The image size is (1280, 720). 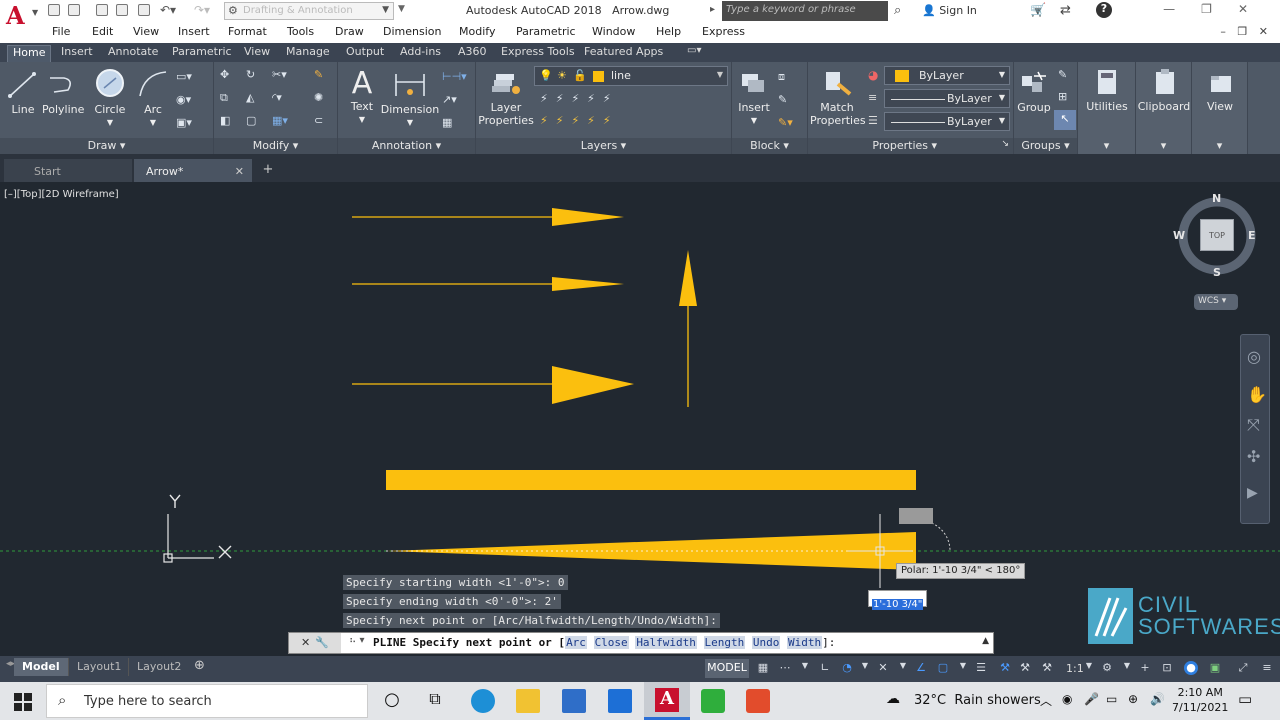 What do you see at coordinates (257, 53) in the screenshot?
I see `tab-view: View` at bounding box center [257, 53].